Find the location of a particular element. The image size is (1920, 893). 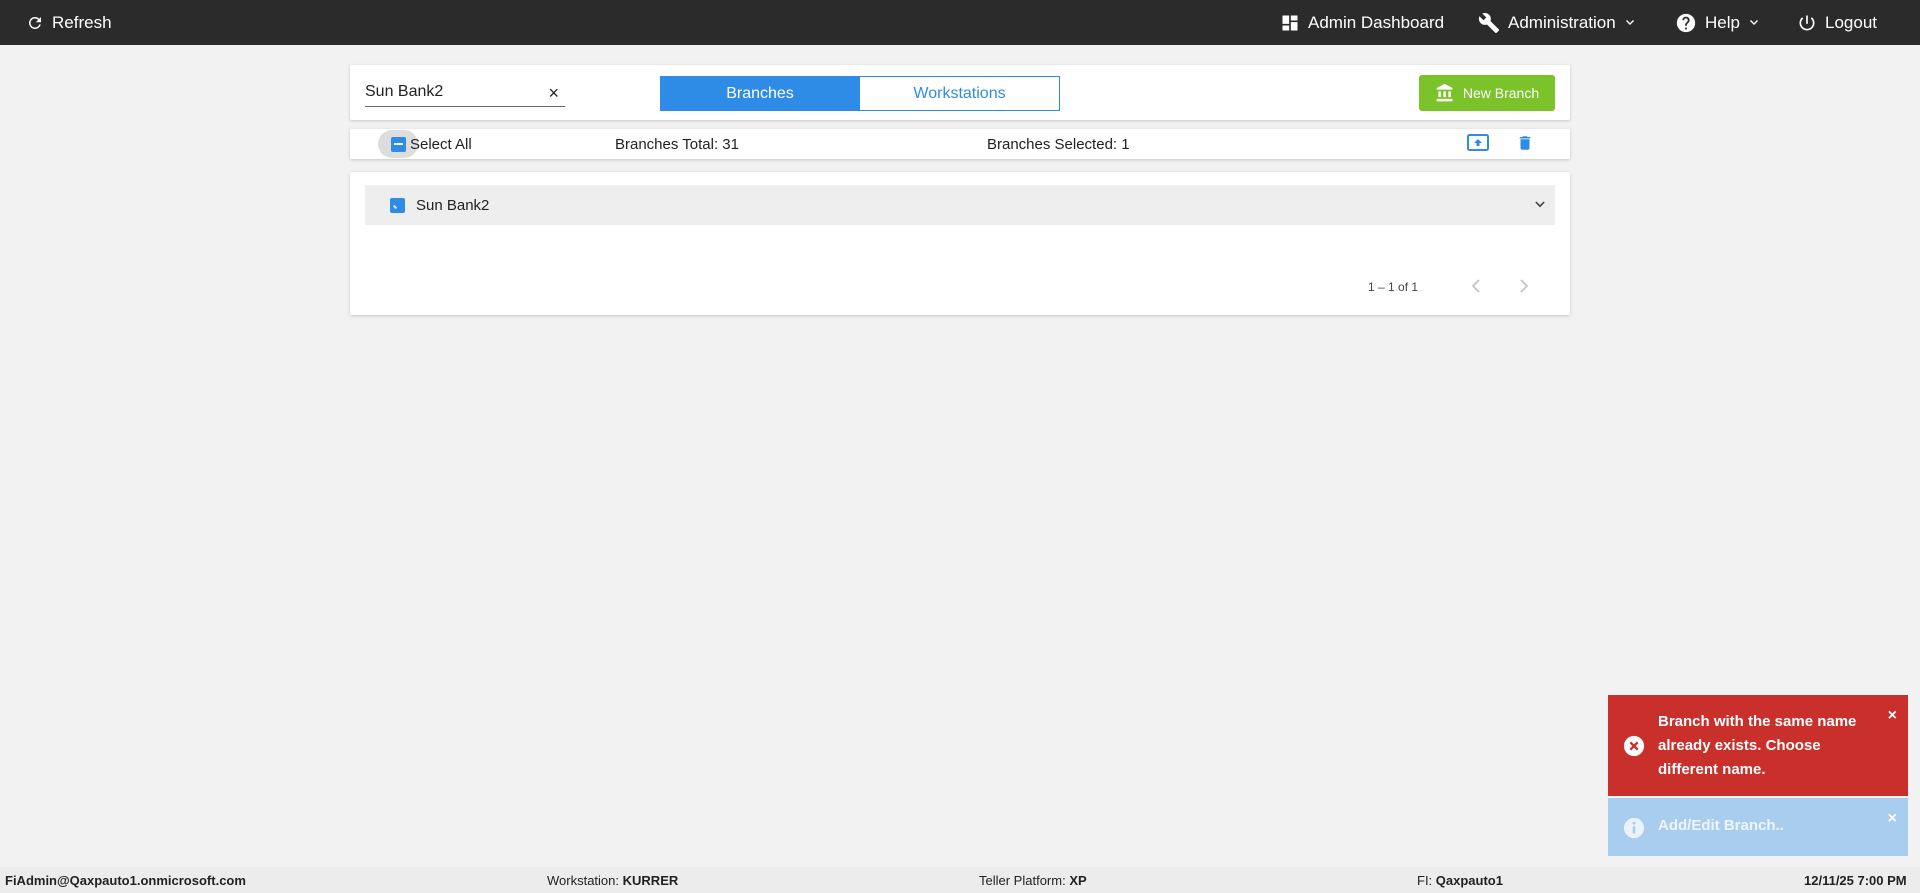

dashboard-icon is located at coordinates (1290, 22).